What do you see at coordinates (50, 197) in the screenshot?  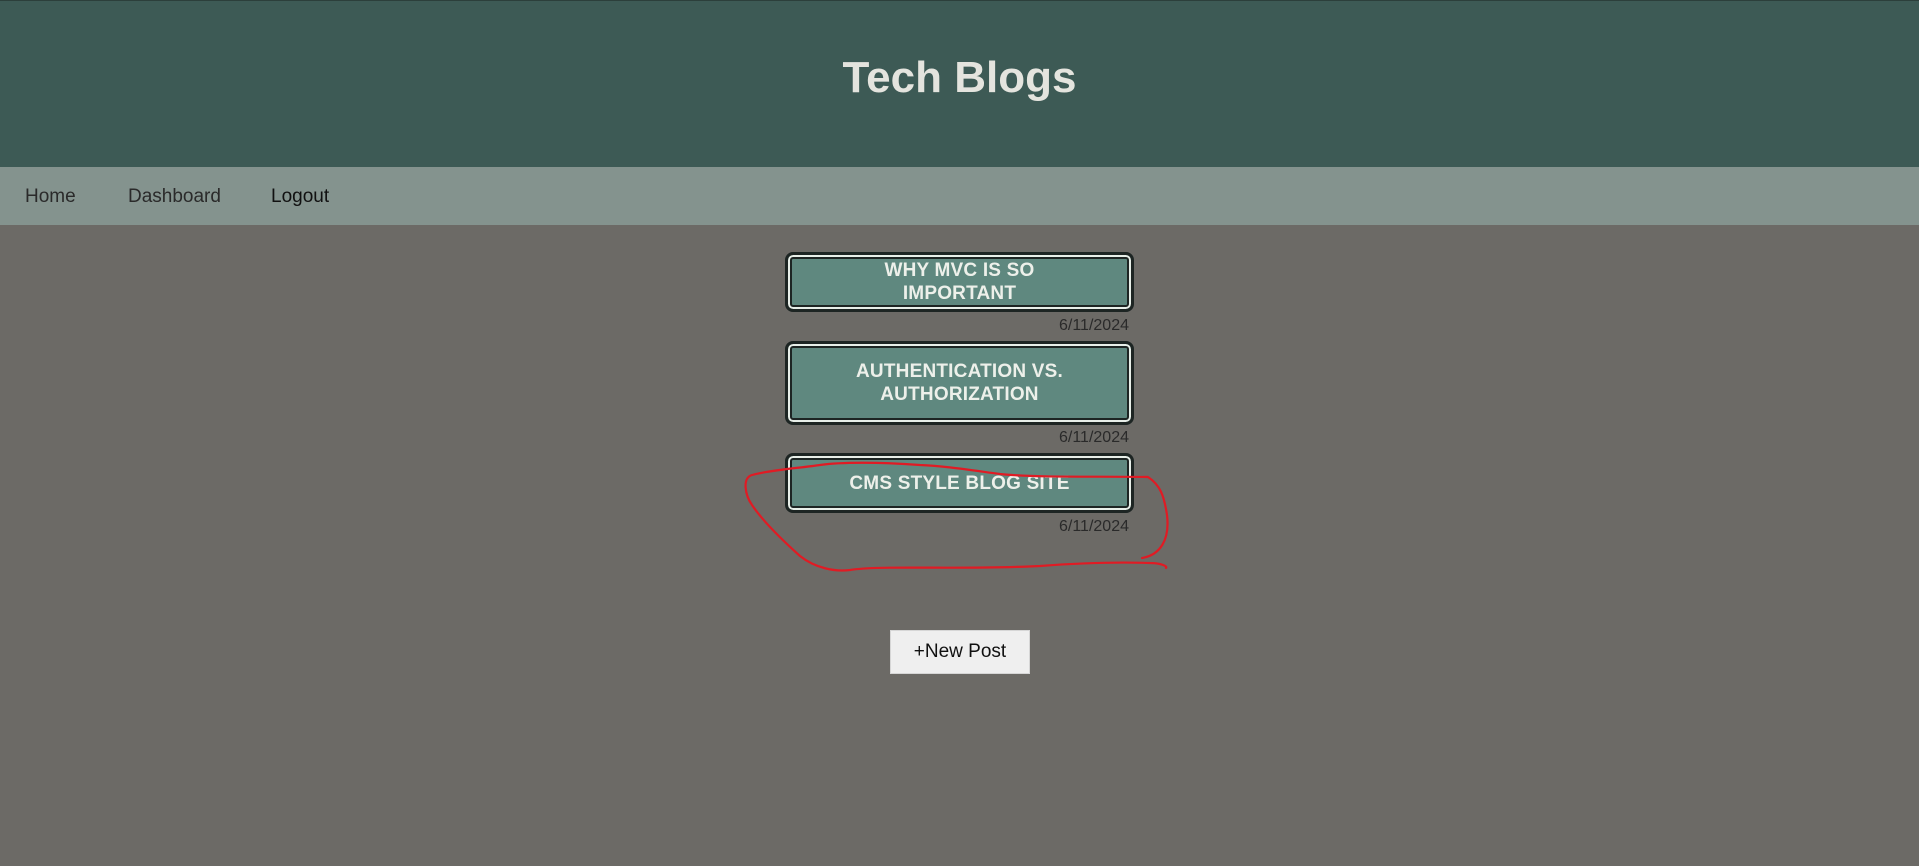 I see `nav-home-link: Home` at bounding box center [50, 197].